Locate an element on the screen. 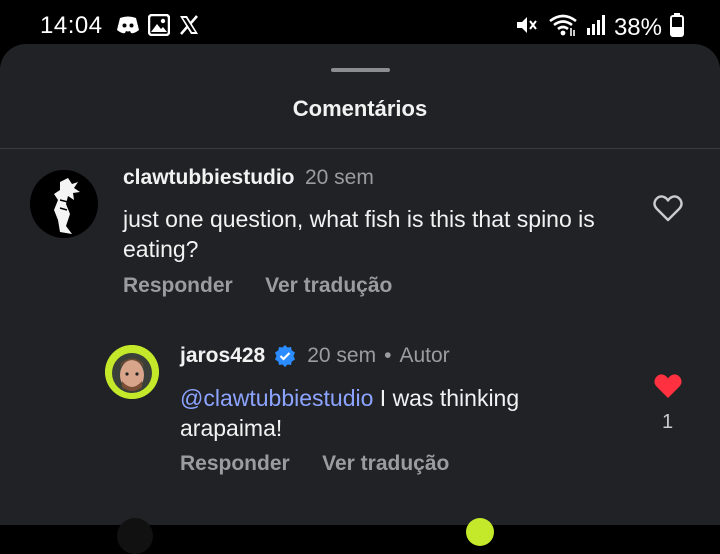 The image size is (720, 554). comment-username: clawtubbiestudio is located at coordinates (209, 177).